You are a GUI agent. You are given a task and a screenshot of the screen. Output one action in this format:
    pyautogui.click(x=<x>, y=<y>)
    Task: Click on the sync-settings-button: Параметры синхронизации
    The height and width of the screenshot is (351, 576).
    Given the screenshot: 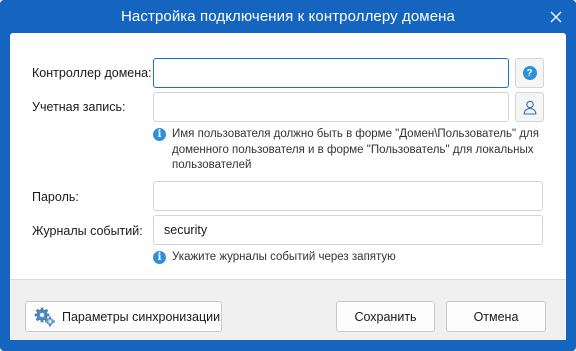 What is the action you would take?
    pyautogui.click(x=123, y=316)
    